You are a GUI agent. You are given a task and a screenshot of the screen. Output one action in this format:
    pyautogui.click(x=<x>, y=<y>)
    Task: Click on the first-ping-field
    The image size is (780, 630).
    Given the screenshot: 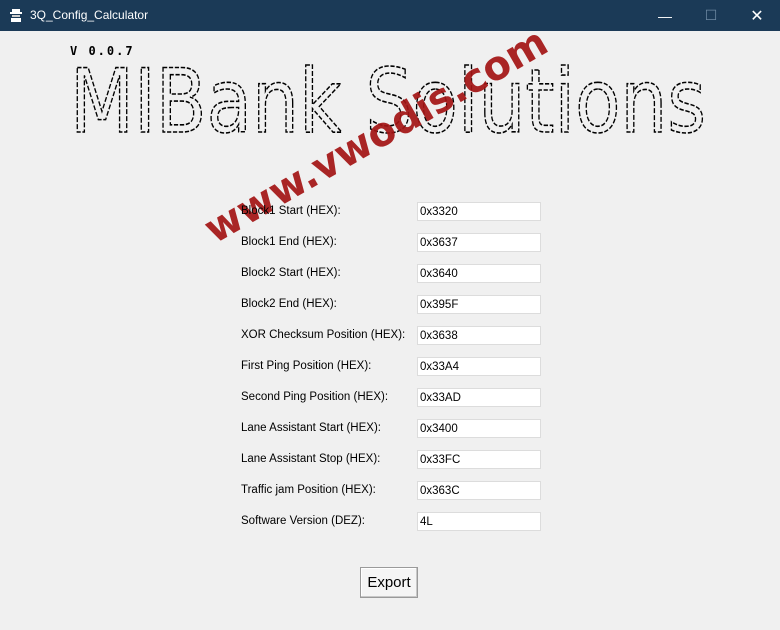 What is the action you would take?
    pyautogui.click(x=479, y=366)
    